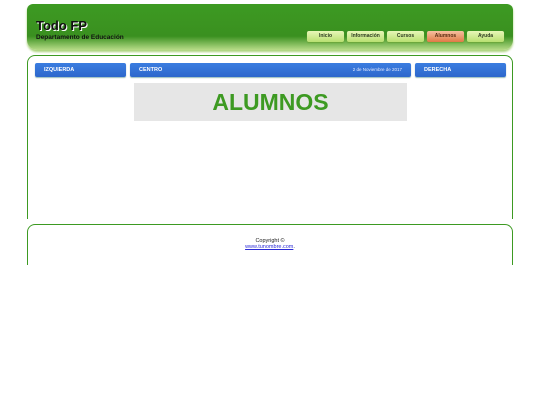  Describe the element at coordinates (365, 36) in the screenshot. I see `nav-item-informacion: Información` at that location.